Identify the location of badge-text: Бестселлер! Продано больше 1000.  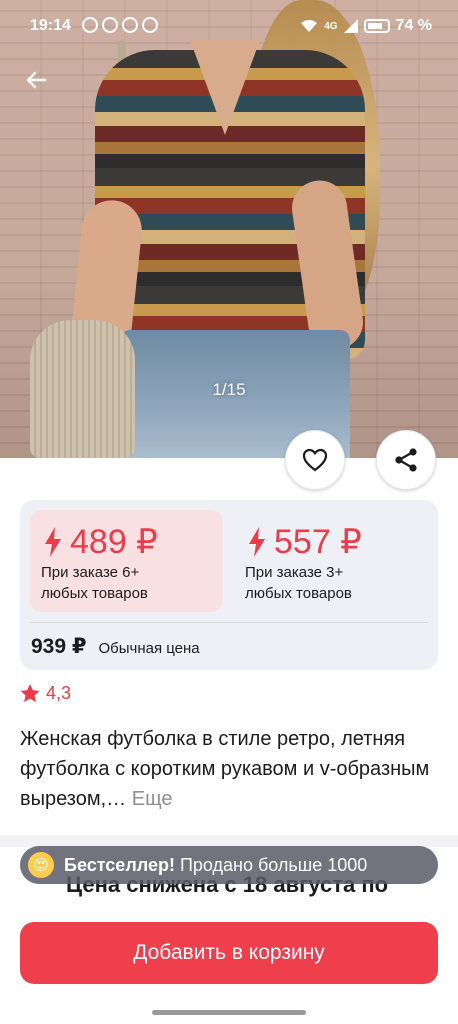
(215, 865).